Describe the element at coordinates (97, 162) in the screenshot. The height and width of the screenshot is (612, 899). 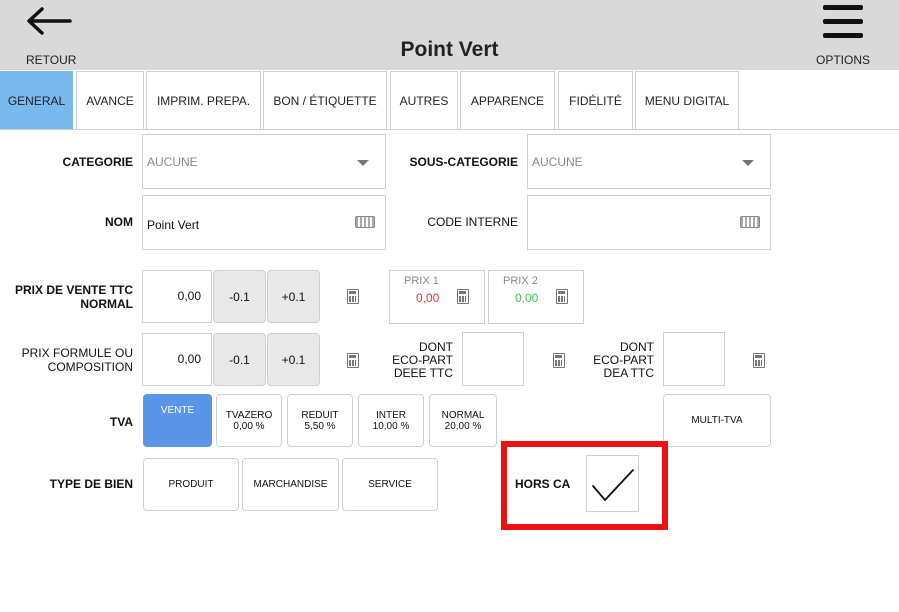
I see `categorie-label: CATEGORIE` at that location.